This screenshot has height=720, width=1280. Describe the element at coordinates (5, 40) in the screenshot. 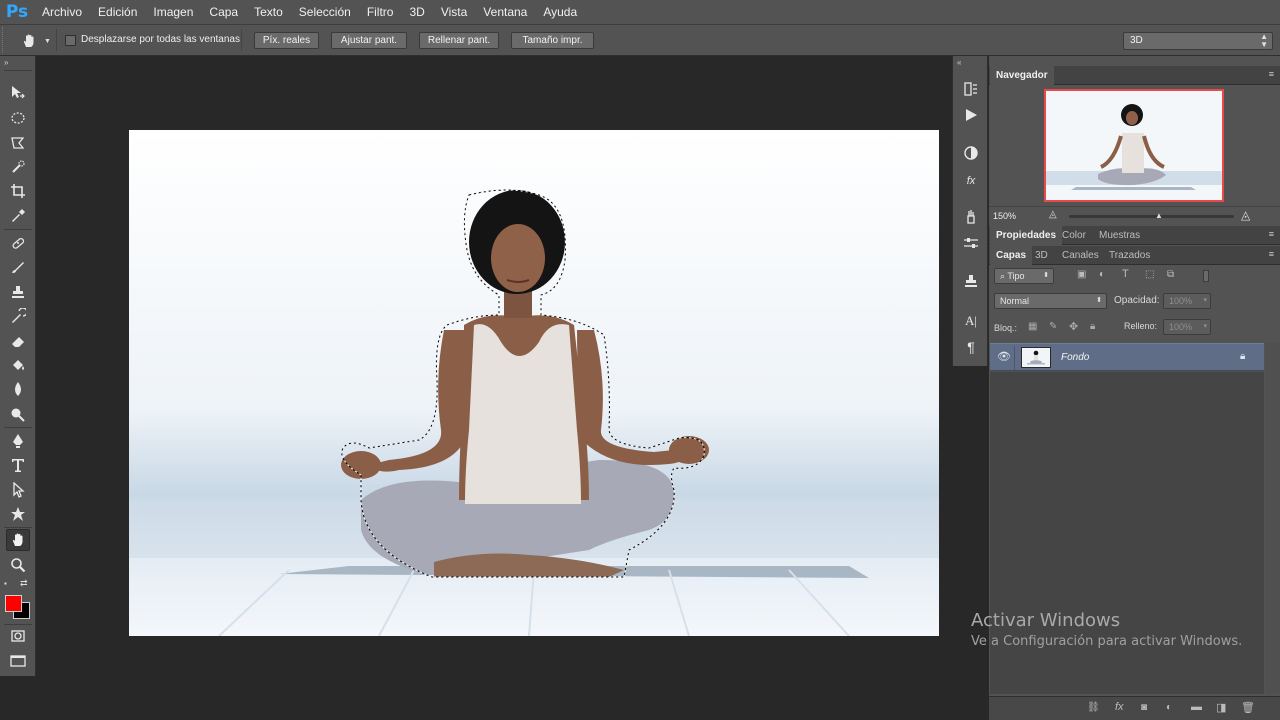

I see `grip-handle` at that location.